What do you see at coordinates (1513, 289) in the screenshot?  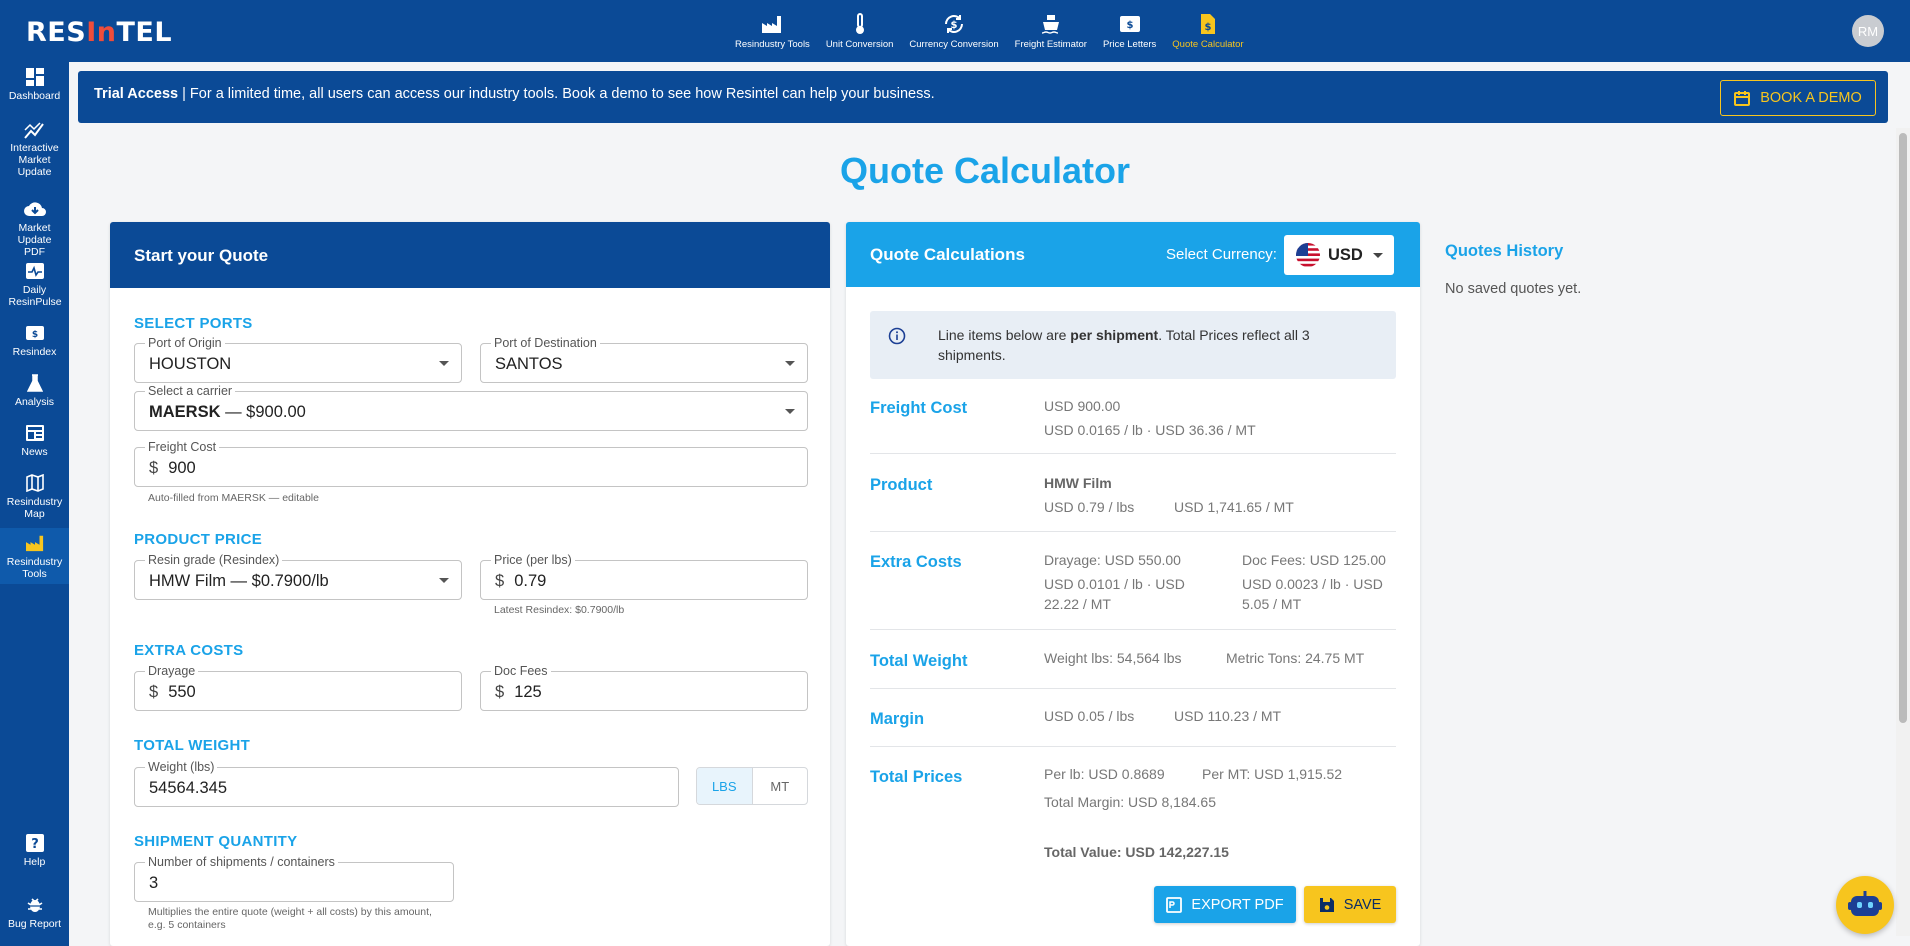 I see `quotes-history-empty: No saved quotes yet.` at bounding box center [1513, 289].